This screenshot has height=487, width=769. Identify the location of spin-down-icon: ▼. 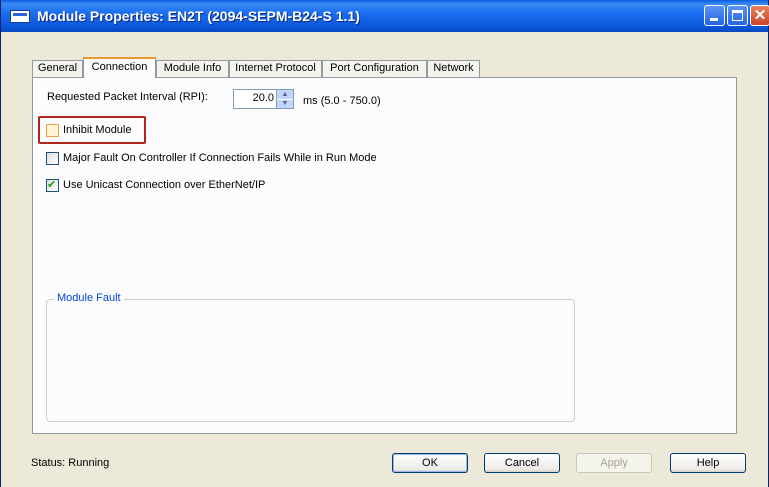
(285, 103).